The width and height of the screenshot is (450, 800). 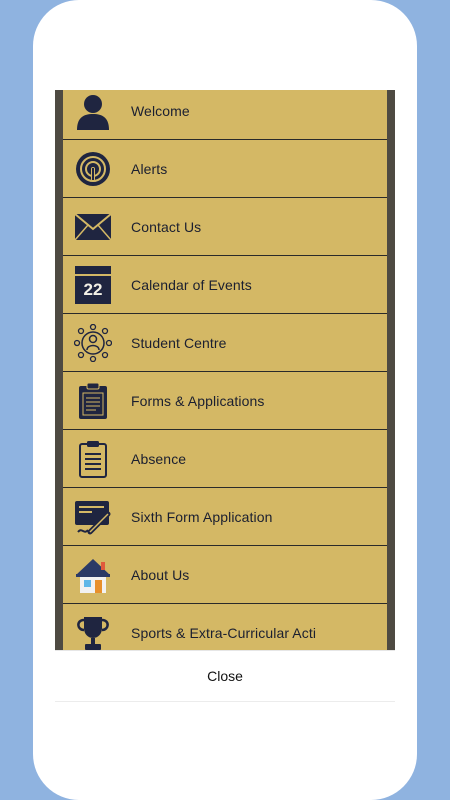 I want to click on envelope-icon, so click(x=93, y=227).